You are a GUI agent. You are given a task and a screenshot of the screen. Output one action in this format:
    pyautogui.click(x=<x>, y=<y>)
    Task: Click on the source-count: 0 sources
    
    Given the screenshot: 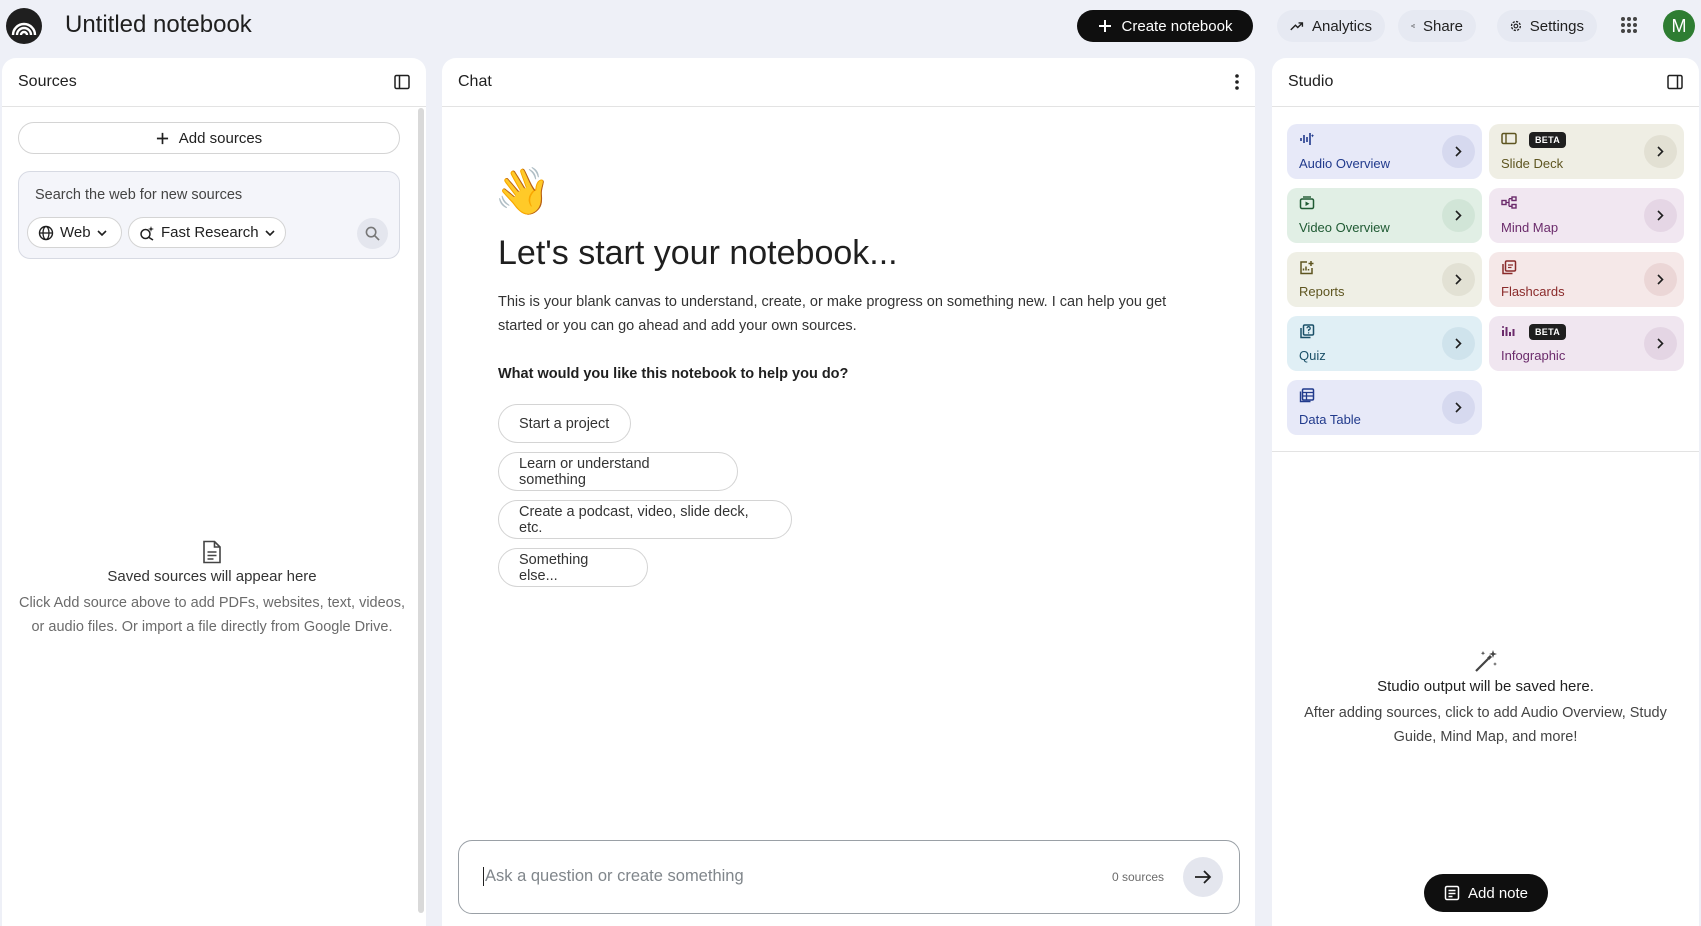 What is the action you would take?
    pyautogui.click(x=1138, y=877)
    